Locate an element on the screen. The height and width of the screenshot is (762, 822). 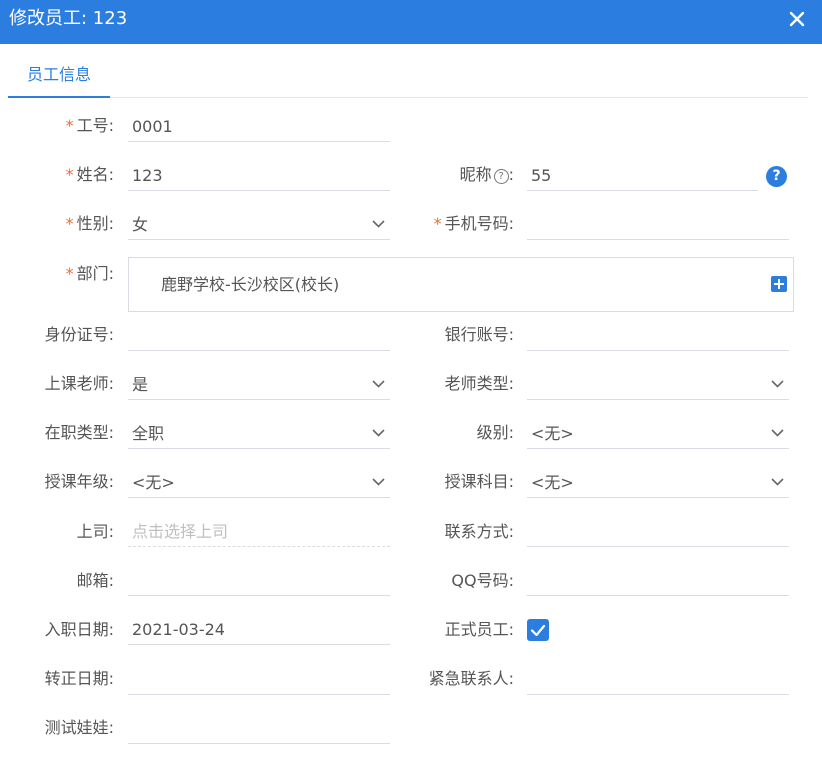
teaching-grade-label: 授课年级: is located at coordinates (79, 481).